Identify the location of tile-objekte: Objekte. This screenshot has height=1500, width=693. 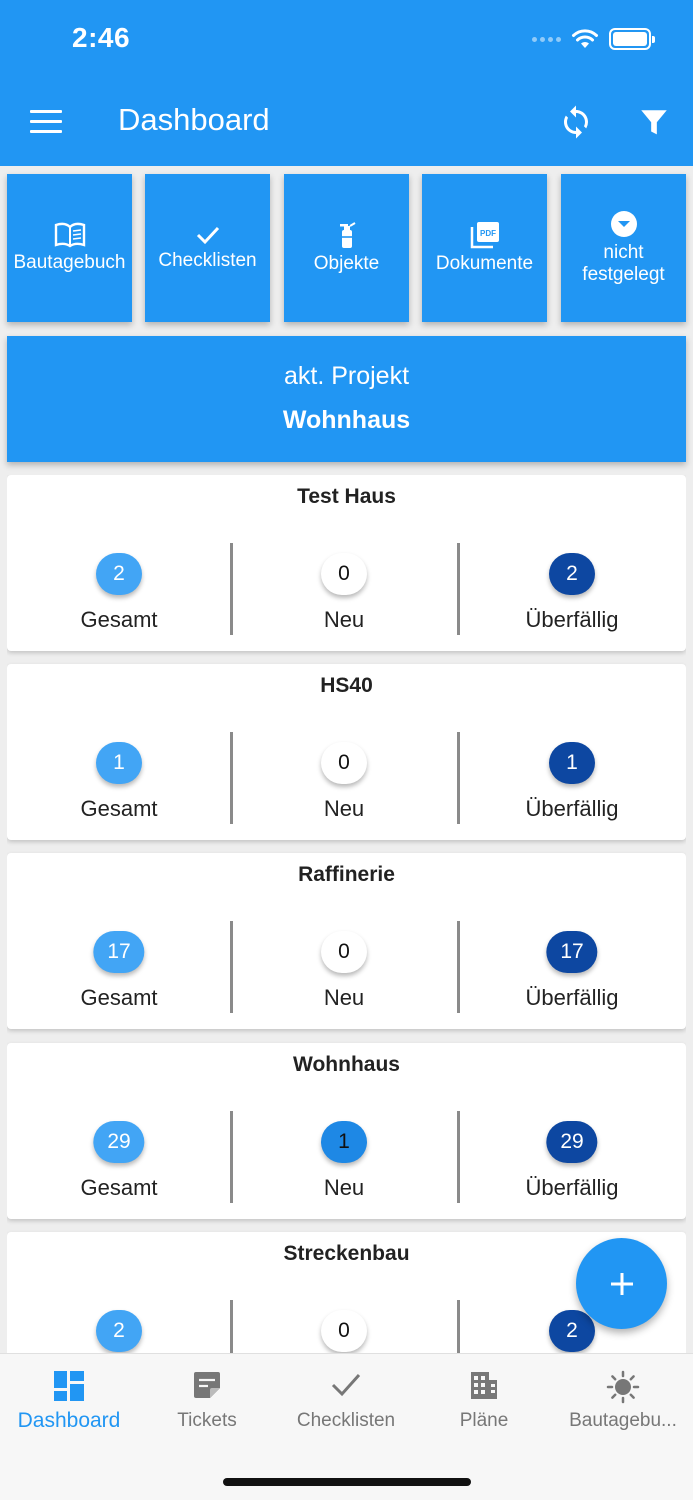
(346, 248).